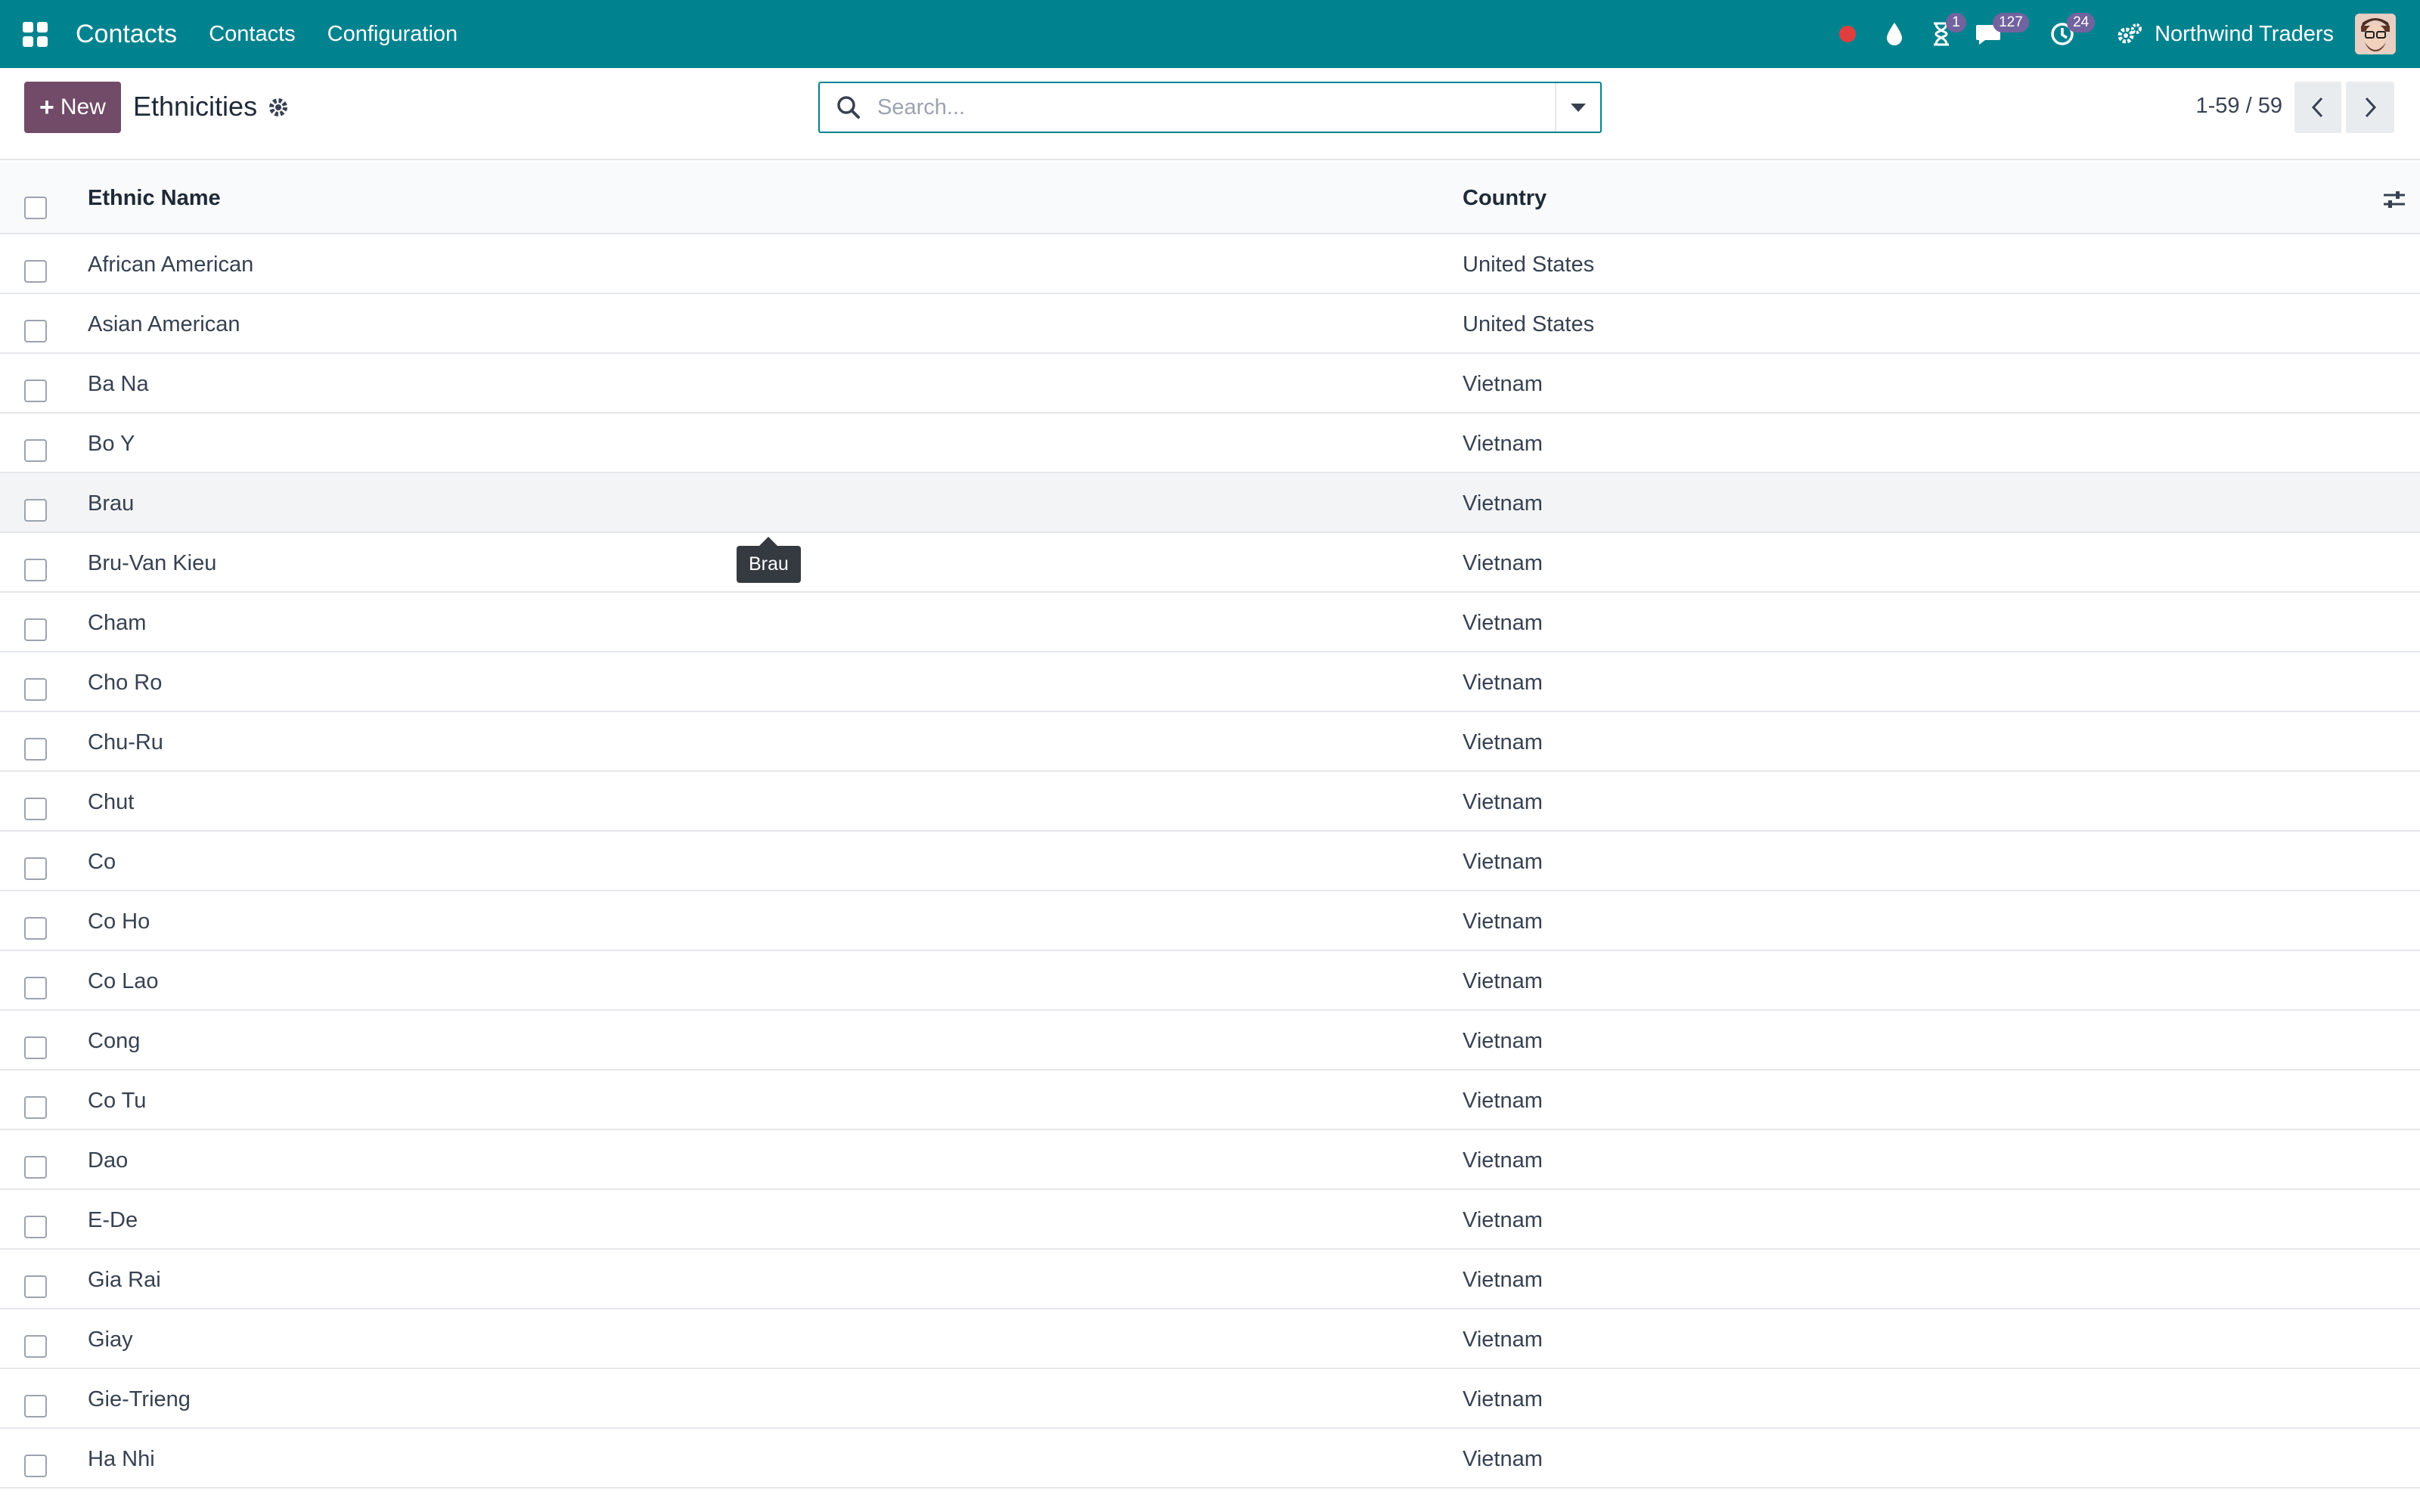  I want to click on search-options-toggle, so click(1577, 107).